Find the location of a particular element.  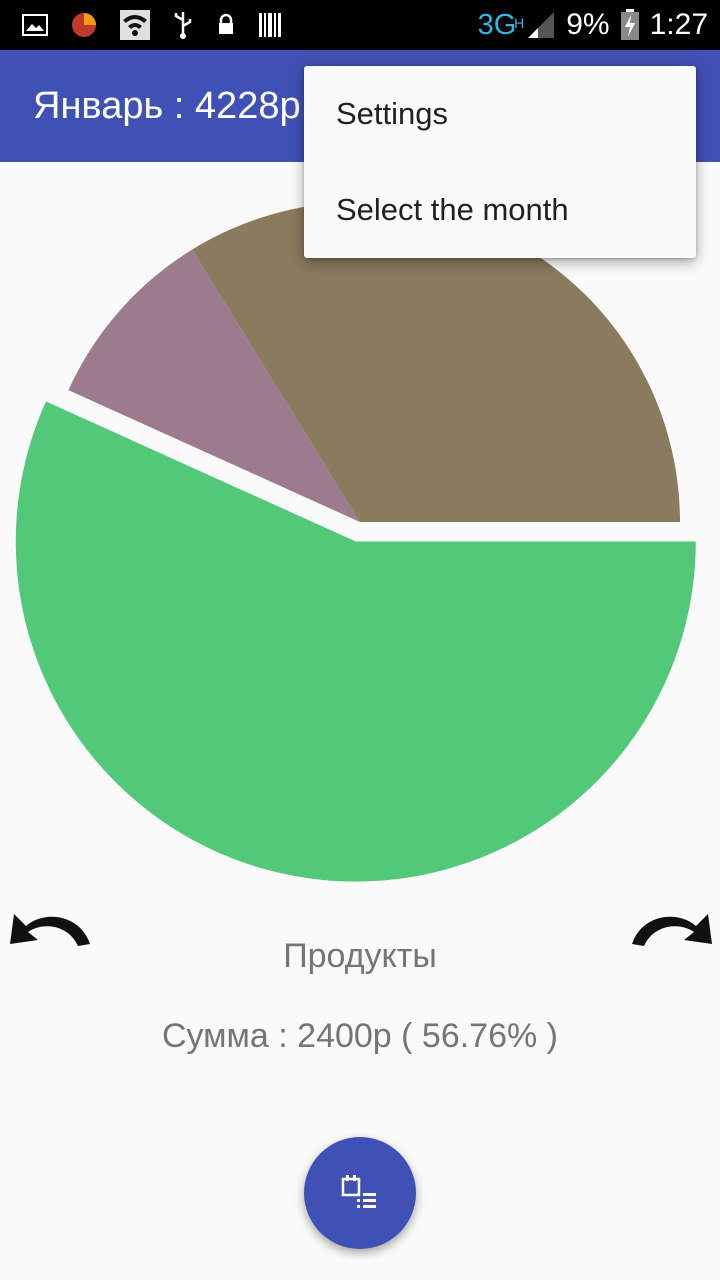

select-month-fab is located at coordinates (360, 1193).